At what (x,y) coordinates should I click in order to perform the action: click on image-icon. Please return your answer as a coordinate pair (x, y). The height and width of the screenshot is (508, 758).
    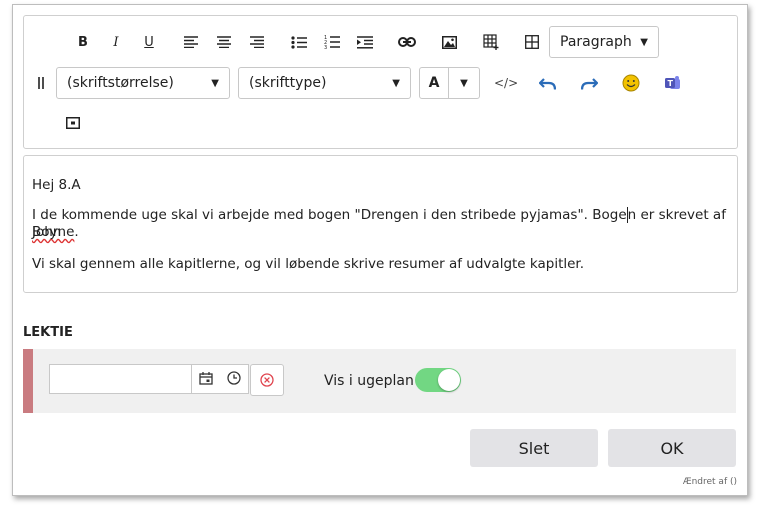
    Looking at the image, I should click on (449, 42).